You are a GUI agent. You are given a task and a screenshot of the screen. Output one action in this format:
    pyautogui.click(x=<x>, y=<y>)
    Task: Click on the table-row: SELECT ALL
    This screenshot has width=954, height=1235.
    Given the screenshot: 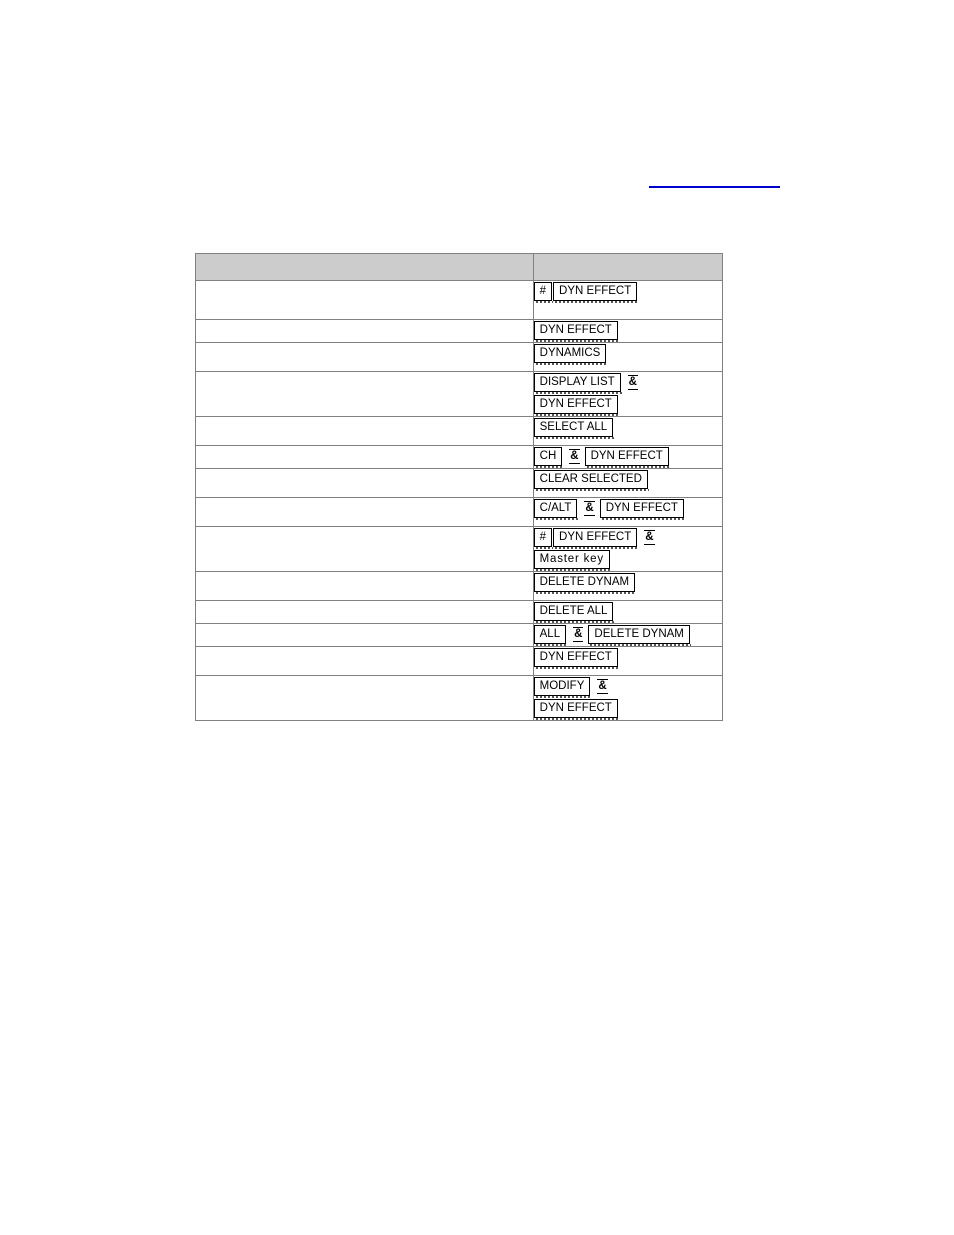 What is the action you would take?
    pyautogui.click(x=459, y=431)
    